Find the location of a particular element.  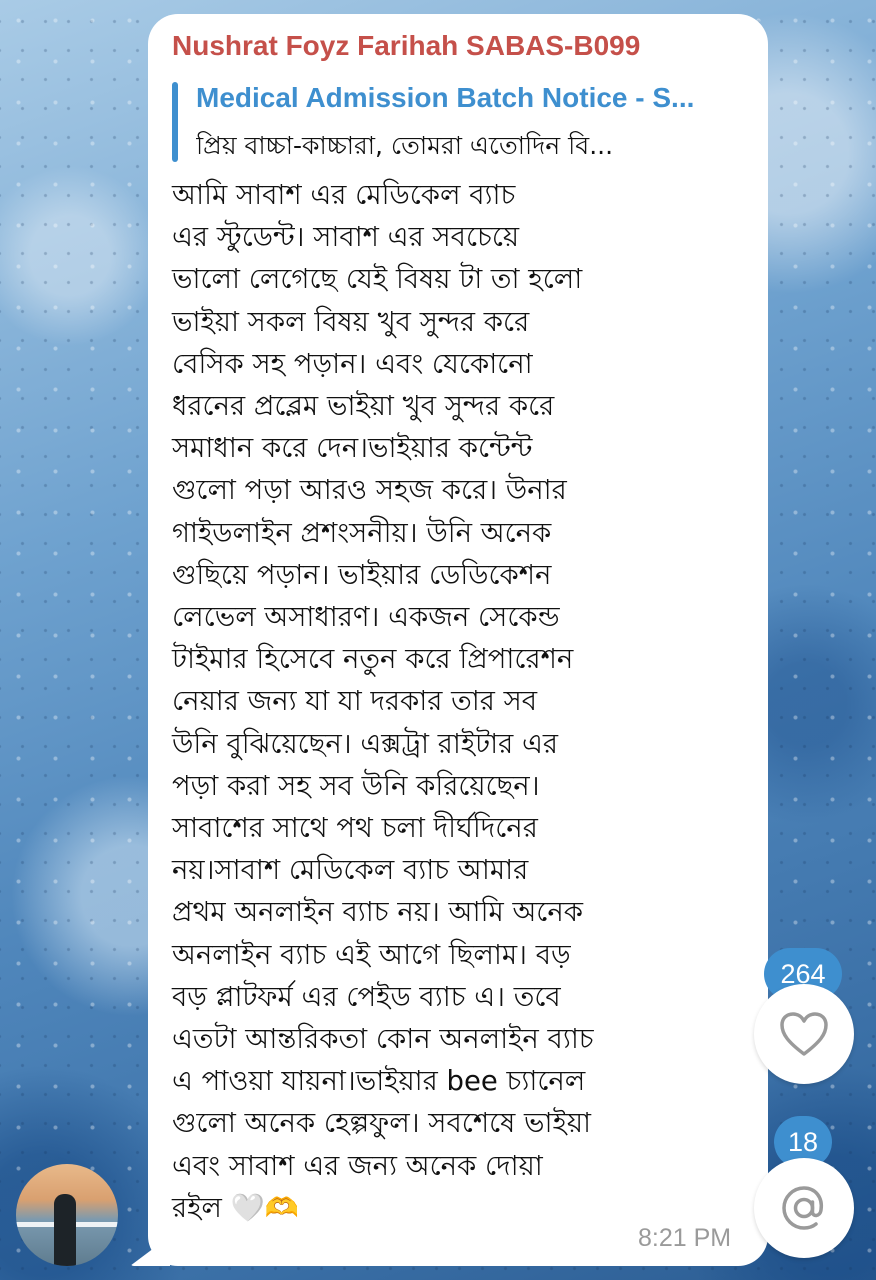

heart-outline-icon is located at coordinates (804, 1034).